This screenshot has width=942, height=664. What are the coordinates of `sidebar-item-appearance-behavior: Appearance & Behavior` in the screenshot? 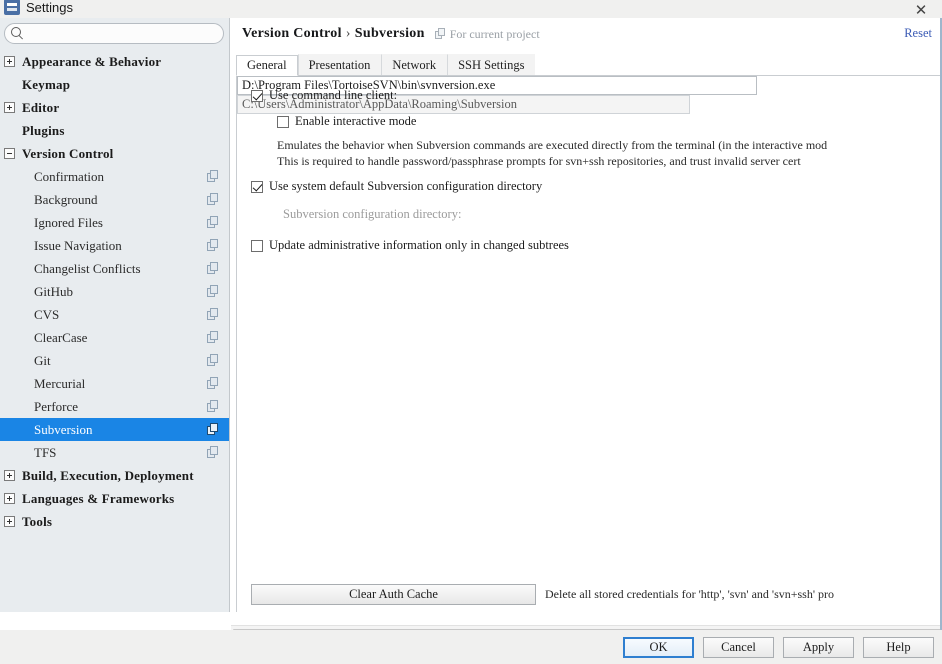 It's located at (114, 61).